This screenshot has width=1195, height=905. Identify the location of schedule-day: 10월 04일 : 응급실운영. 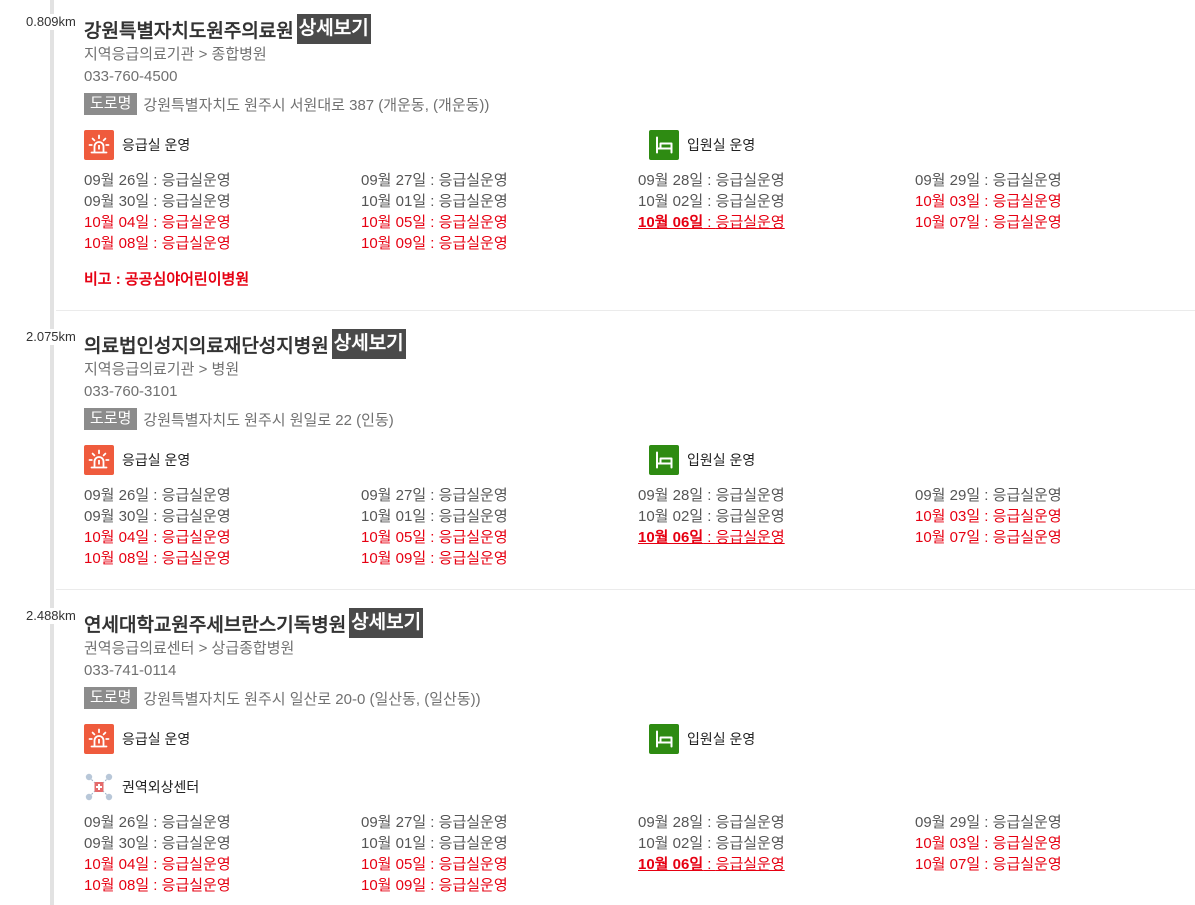
(222, 864).